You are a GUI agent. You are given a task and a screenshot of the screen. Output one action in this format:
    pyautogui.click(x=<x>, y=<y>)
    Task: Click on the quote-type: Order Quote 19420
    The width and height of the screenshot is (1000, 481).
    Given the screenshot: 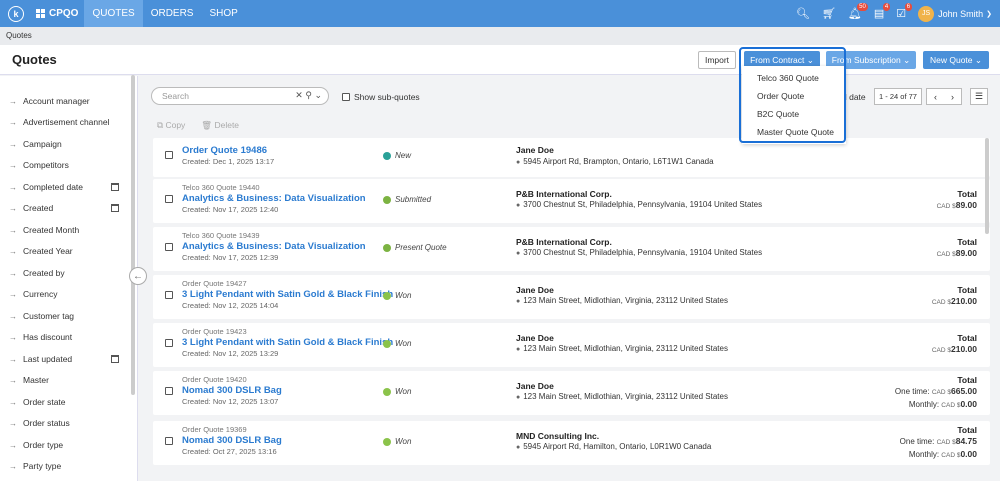 What is the action you would take?
    pyautogui.click(x=214, y=379)
    